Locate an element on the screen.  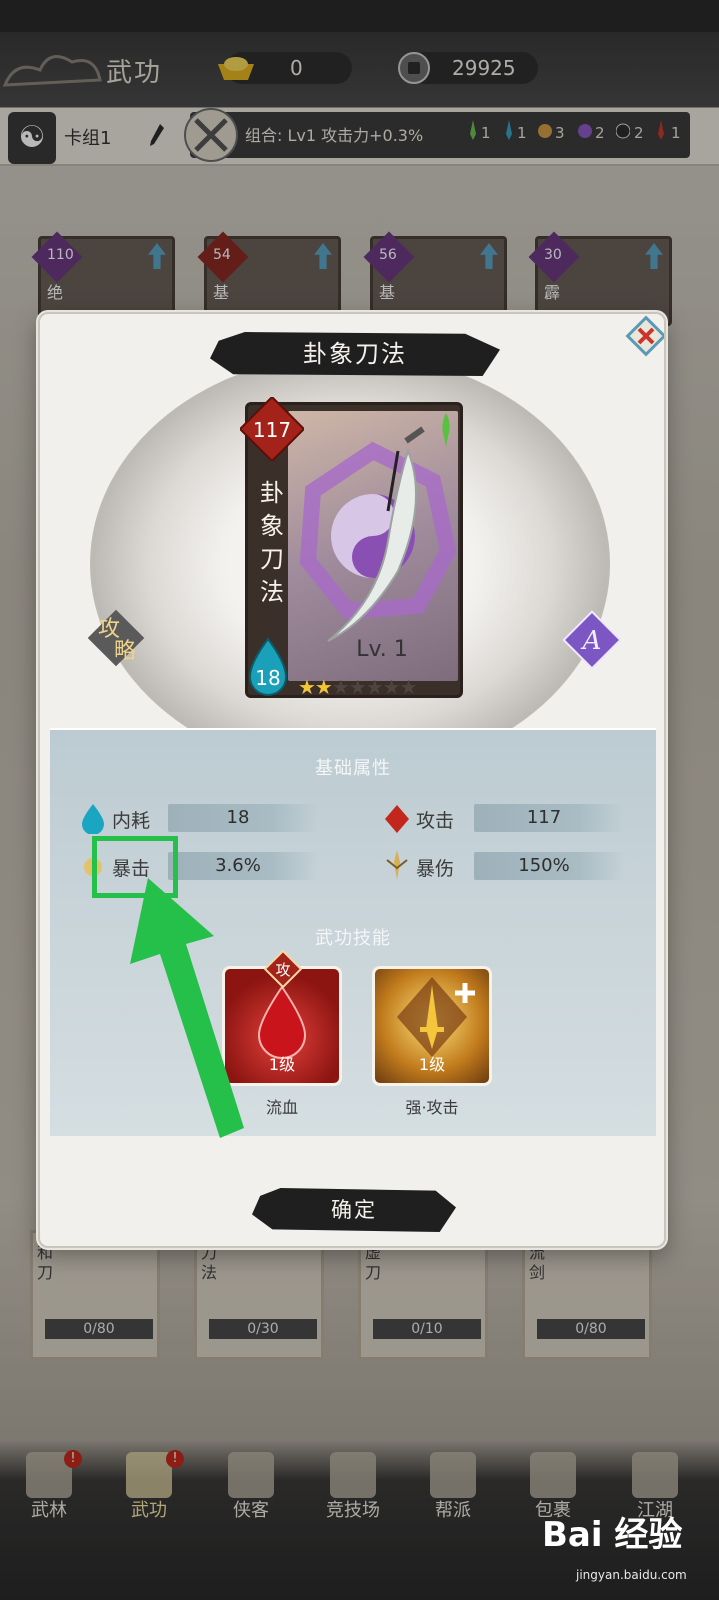
skill-card: 卦 象 刀 法 117 Lv. 1 18 ★★★★★★★ is located at coordinates (351, 548).